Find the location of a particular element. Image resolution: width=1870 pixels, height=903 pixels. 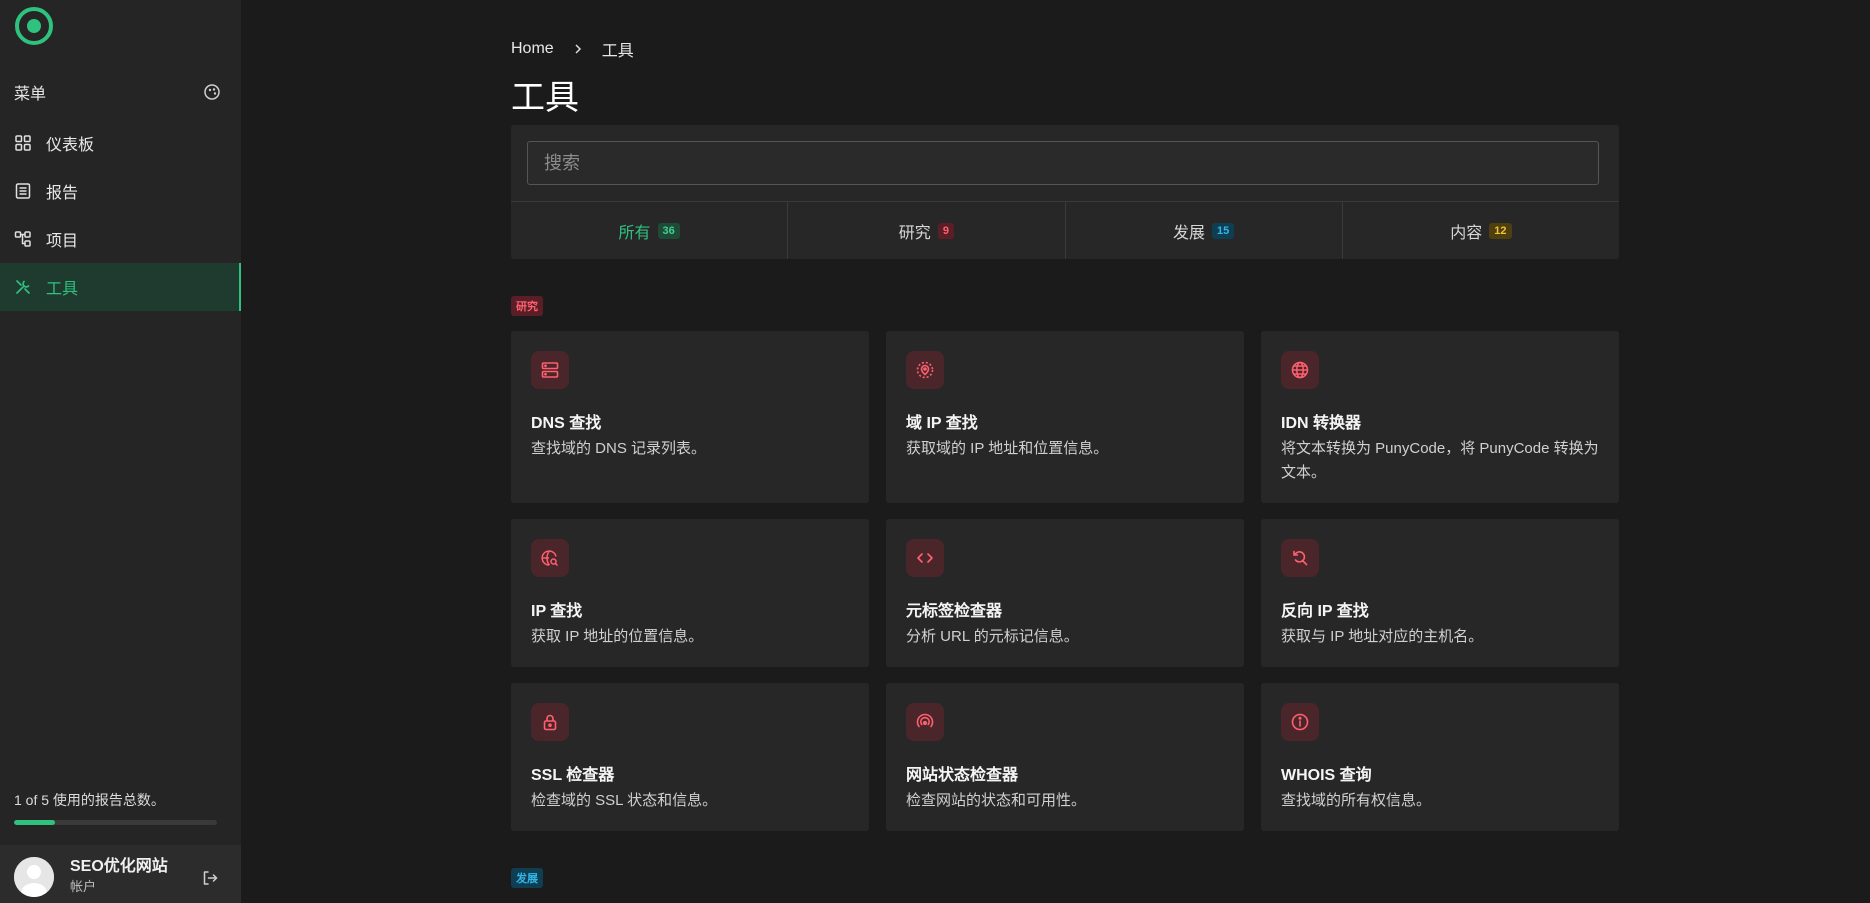

usage-summary: 1 of 5 使用的报告总数。 is located at coordinates (115, 807).